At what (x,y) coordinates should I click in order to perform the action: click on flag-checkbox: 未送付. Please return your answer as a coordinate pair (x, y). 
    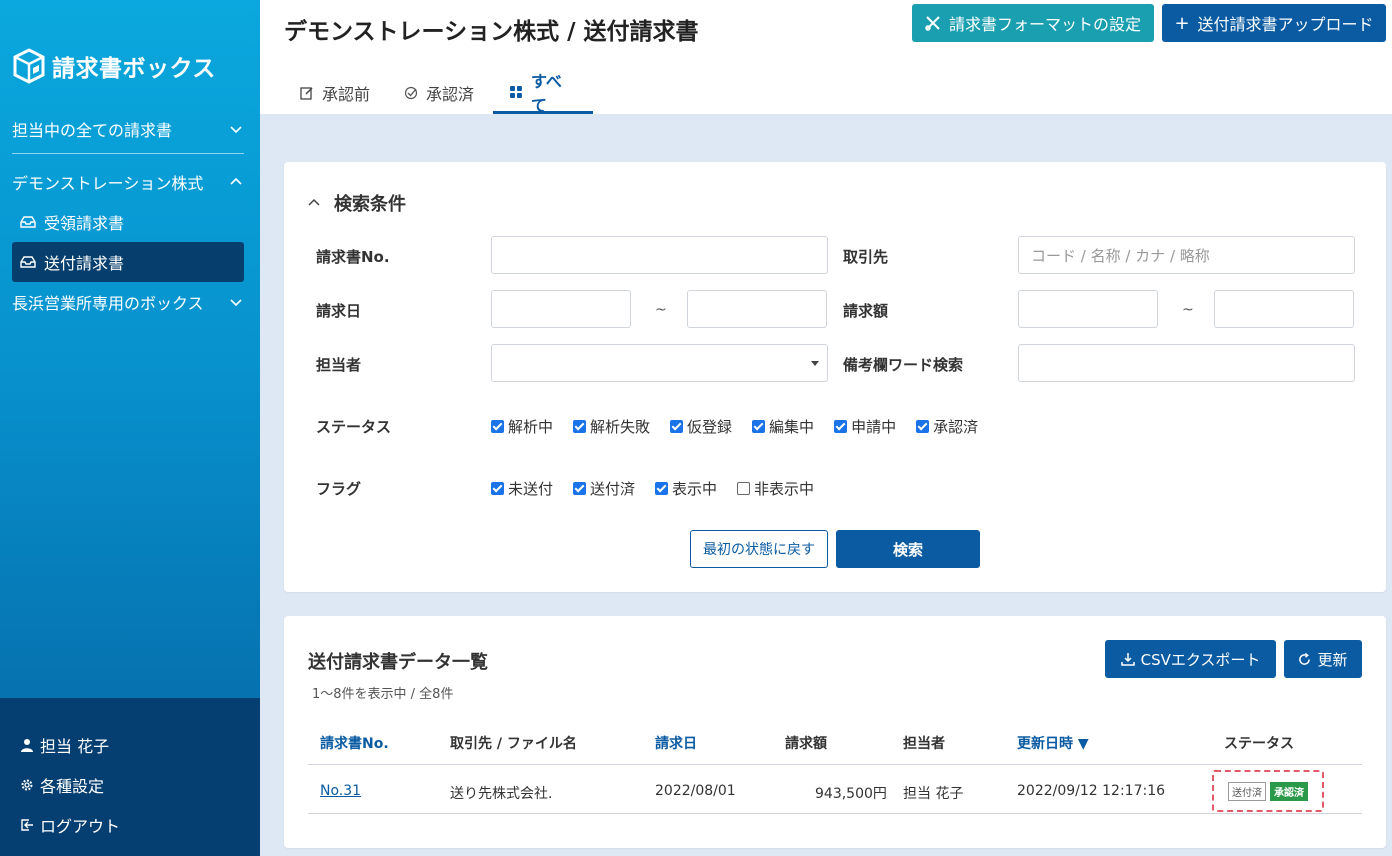
    Looking at the image, I should click on (522, 488).